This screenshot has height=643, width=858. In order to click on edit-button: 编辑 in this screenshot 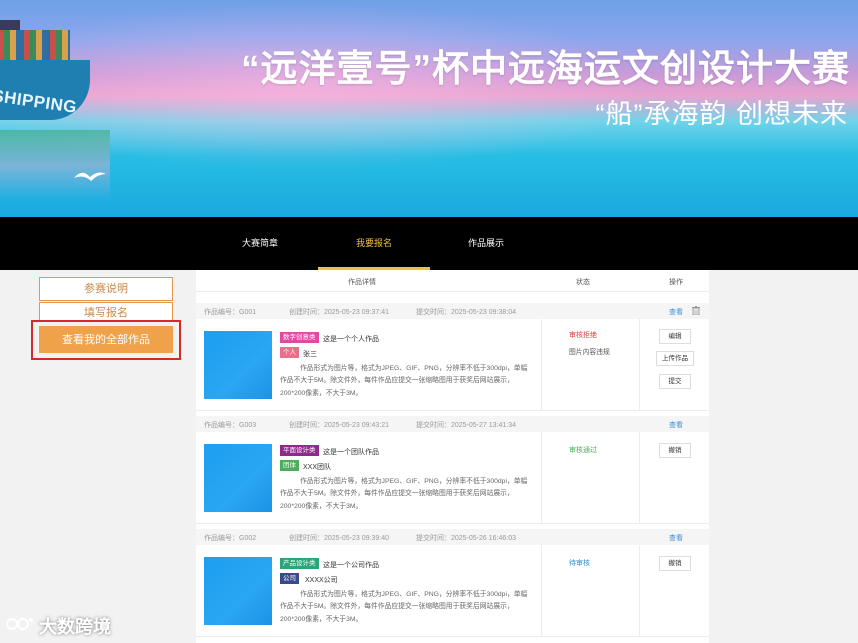, I will do `click(675, 336)`.